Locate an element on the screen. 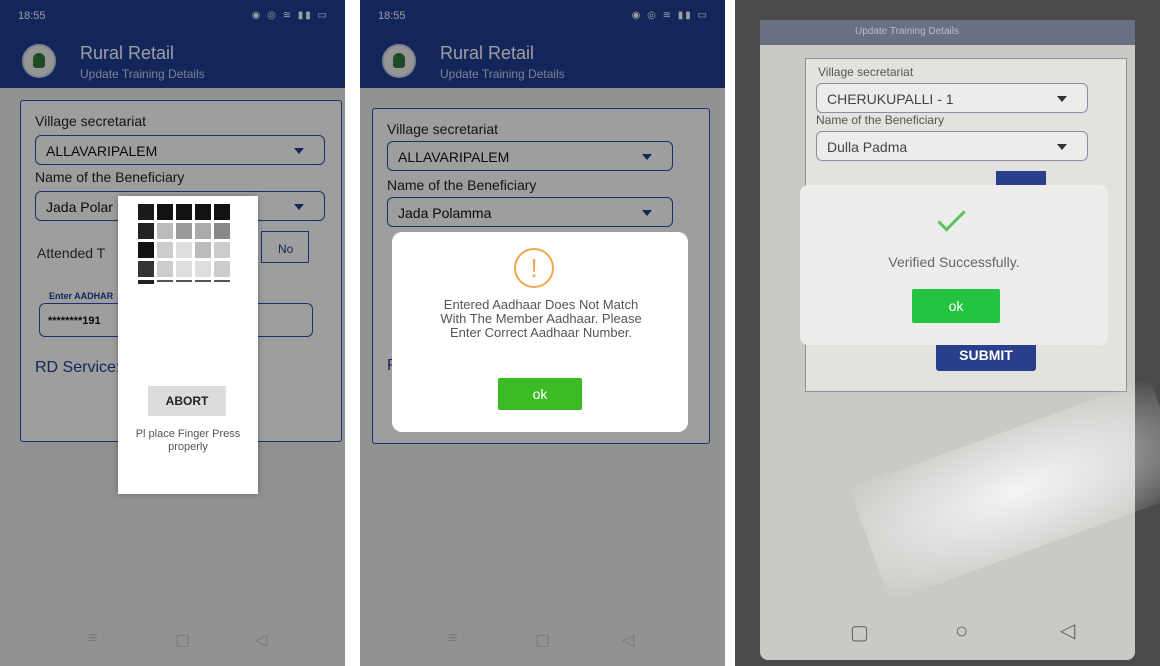  fingerprint-scanner-dialog: ABORT Pl place Finger Press properly is located at coordinates (188, 345).